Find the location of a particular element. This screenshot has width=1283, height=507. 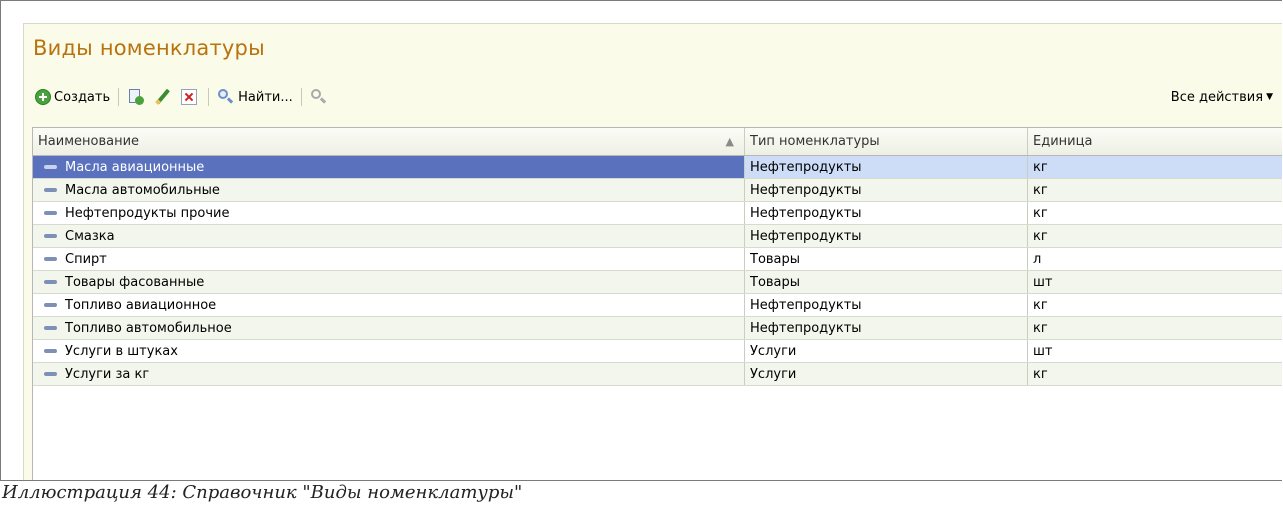

create-button-label: Создать is located at coordinates (82, 97).